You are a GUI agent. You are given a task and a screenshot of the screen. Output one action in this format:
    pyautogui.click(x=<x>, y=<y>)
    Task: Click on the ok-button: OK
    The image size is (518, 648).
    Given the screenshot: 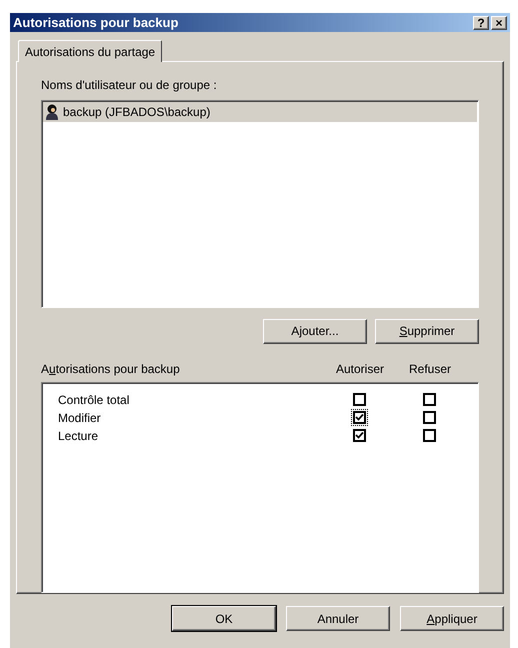 What is the action you would take?
    pyautogui.click(x=224, y=618)
    